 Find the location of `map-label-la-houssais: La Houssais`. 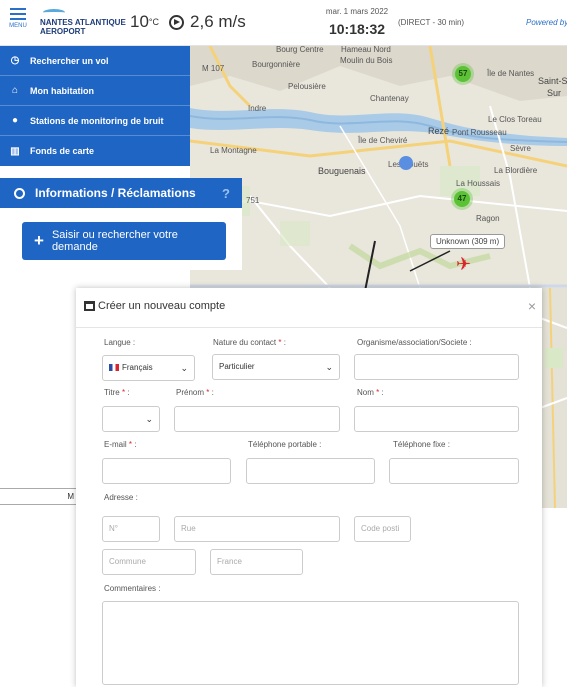

map-label-la-houssais: La Houssais is located at coordinates (478, 183).